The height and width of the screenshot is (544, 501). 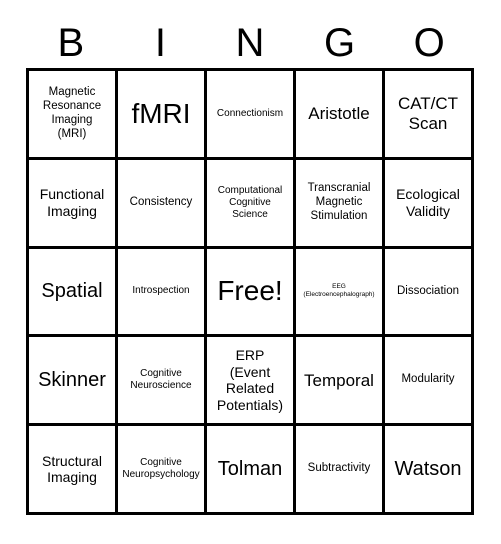 I want to click on bingo-cell-label: Ecological Validity, so click(x=428, y=202).